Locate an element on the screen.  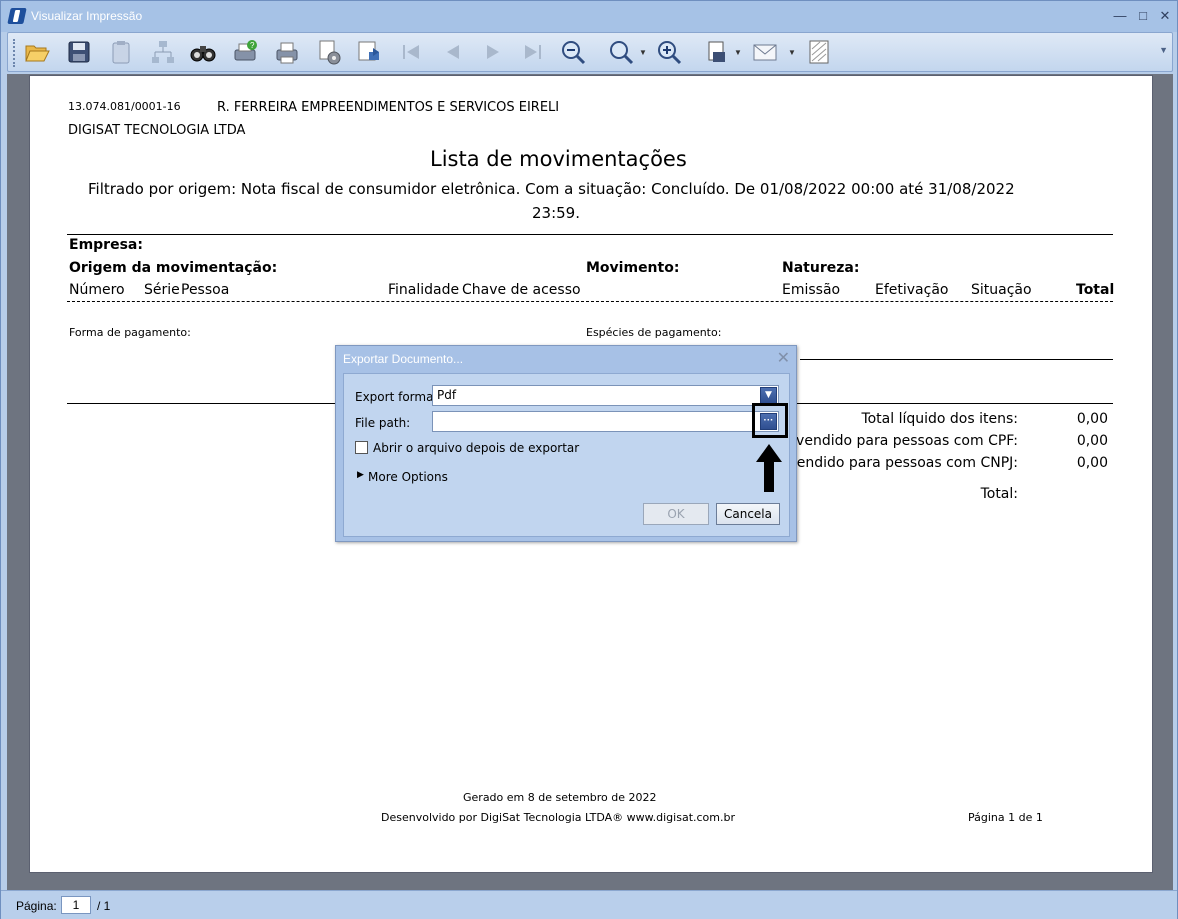
status-bar: Página: 1 / 1 is located at coordinates (589, 904).